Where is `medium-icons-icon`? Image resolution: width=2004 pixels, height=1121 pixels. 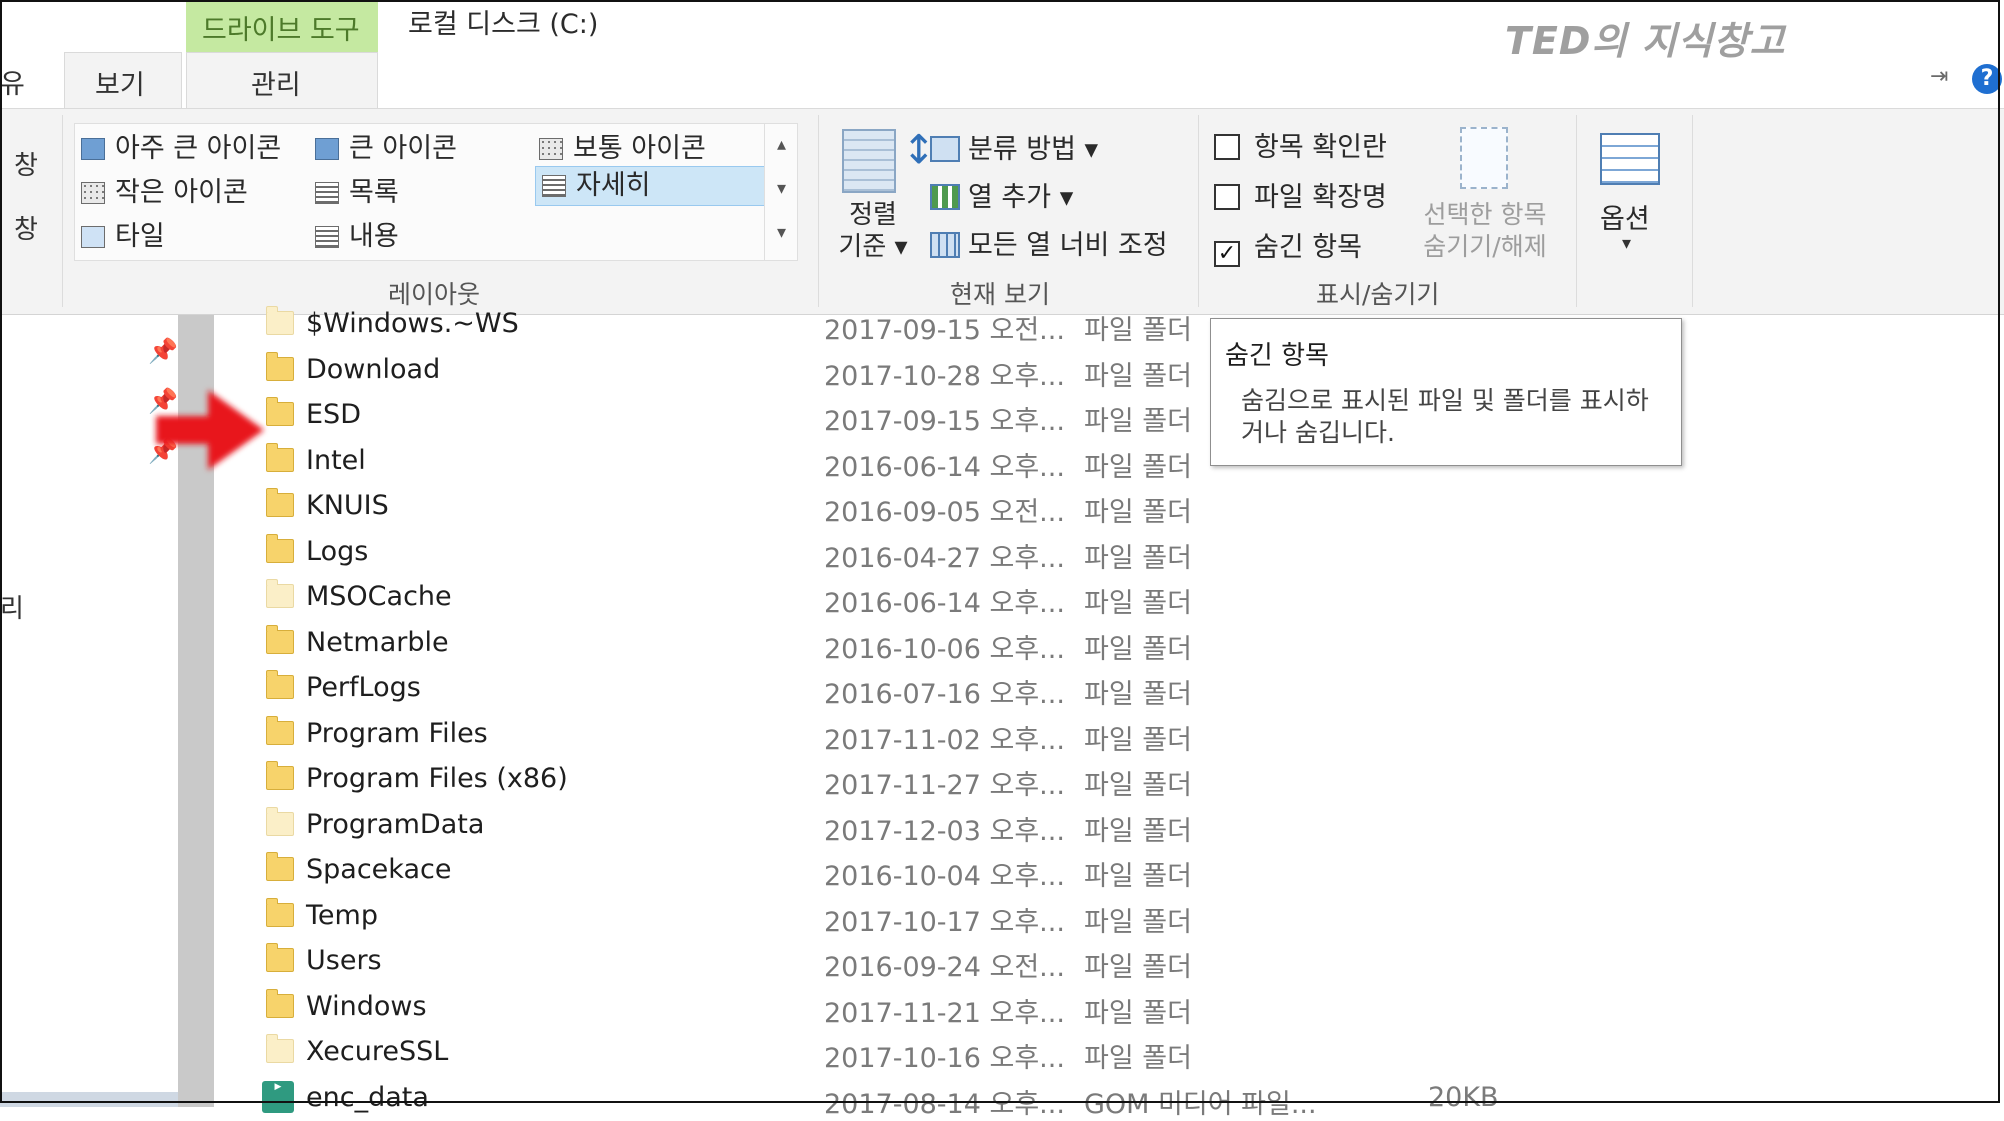 medium-icons-icon is located at coordinates (551, 149).